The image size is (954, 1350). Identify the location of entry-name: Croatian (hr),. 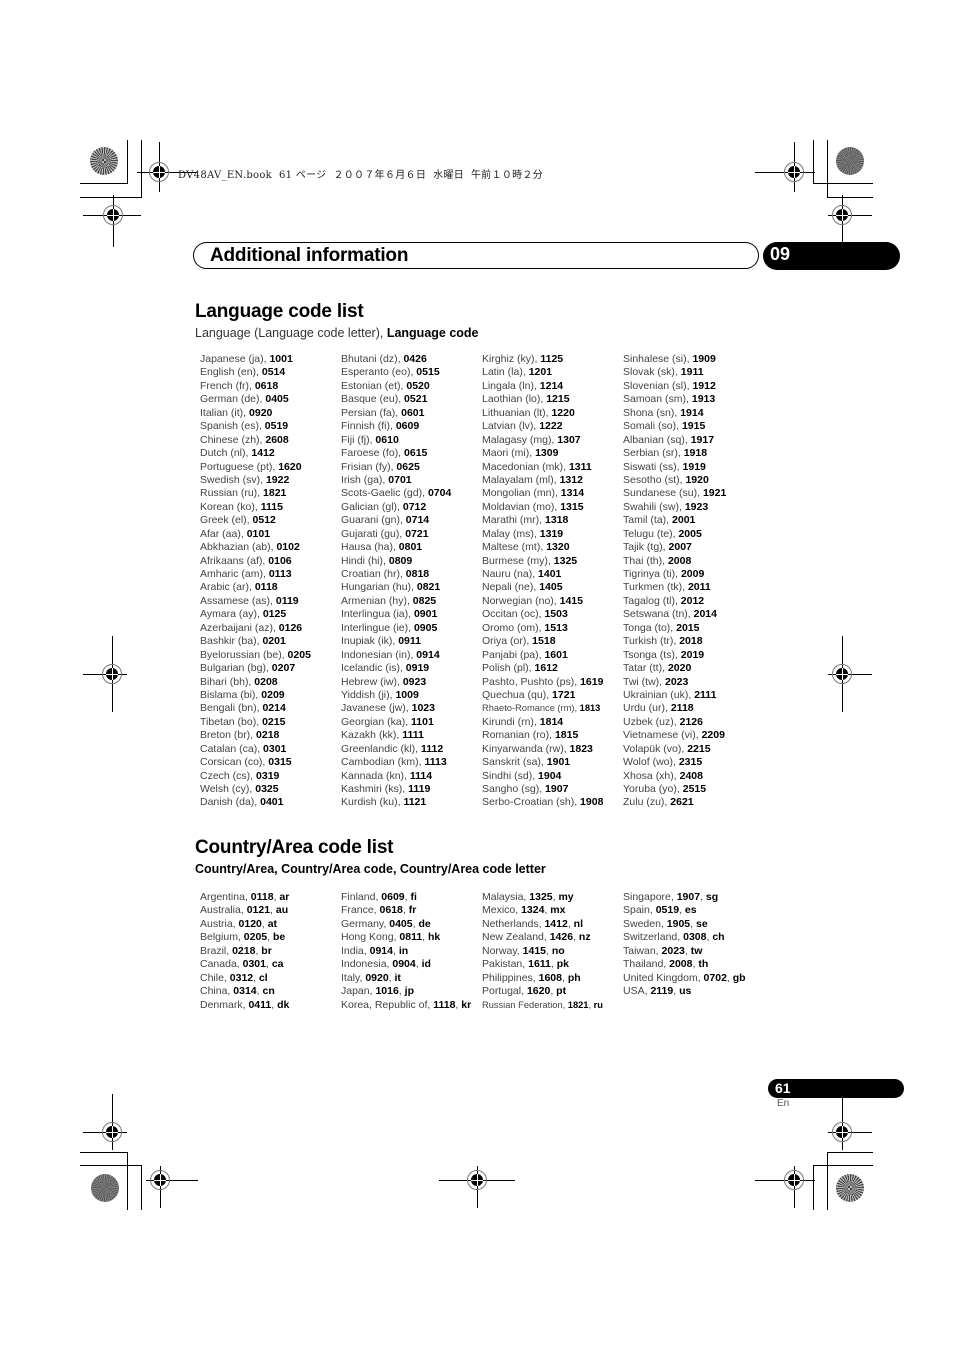
(373, 574).